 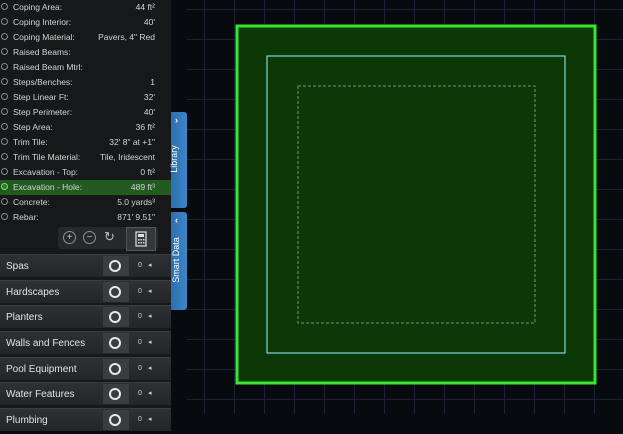 What do you see at coordinates (149, 112) in the screenshot?
I see `property-value: 40'` at bounding box center [149, 112].